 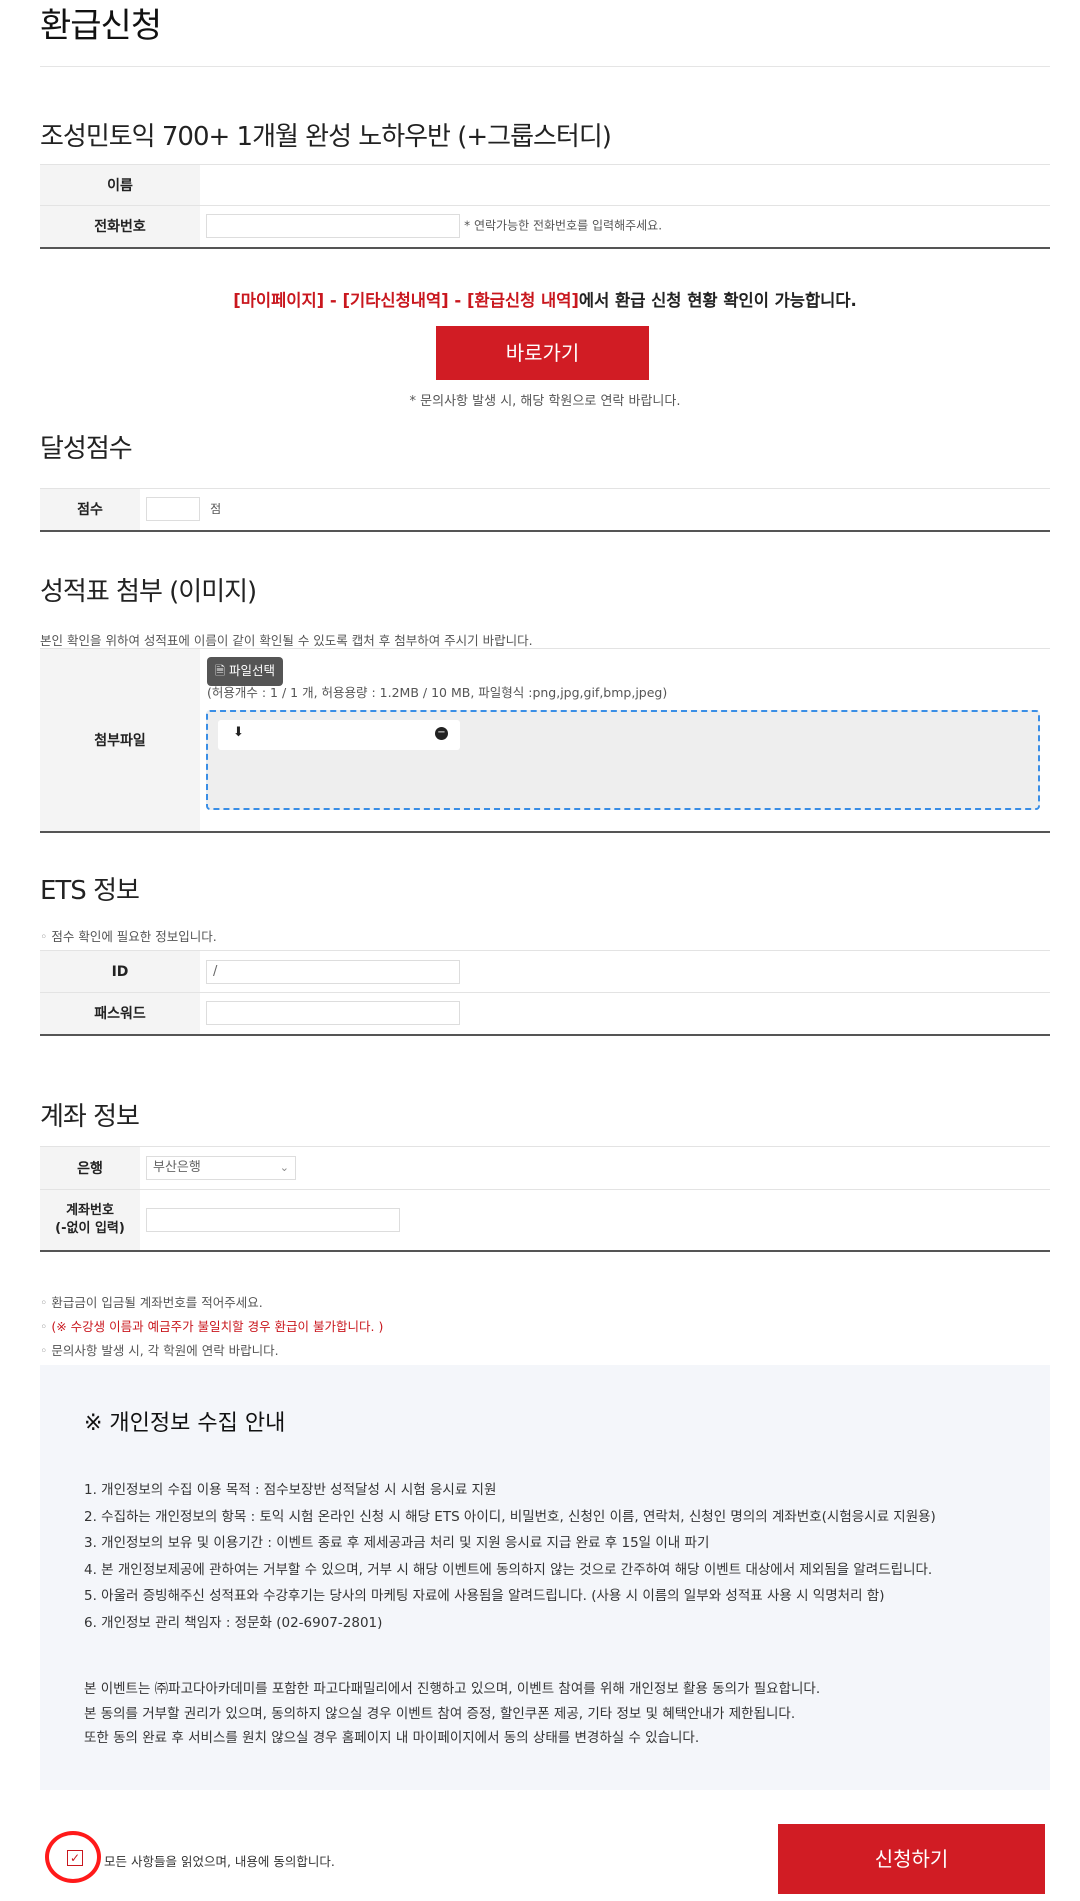 I want to click on agree-checkbox: ✓, so click(x=75, y=1858).